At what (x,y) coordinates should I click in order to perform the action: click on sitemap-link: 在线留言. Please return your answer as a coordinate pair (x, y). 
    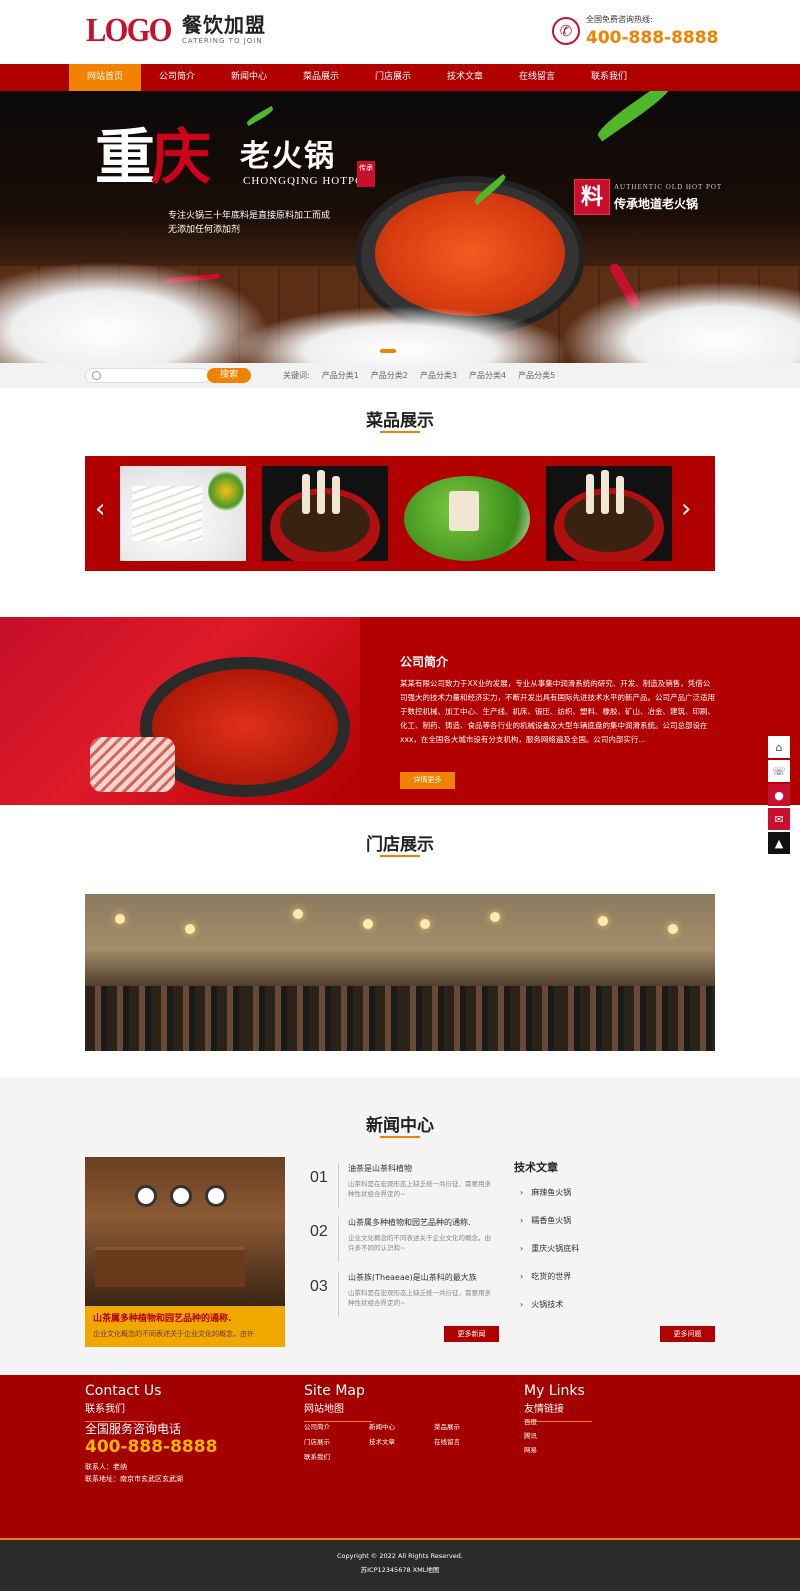
    Looking at the image, I should click on (466, 1441).